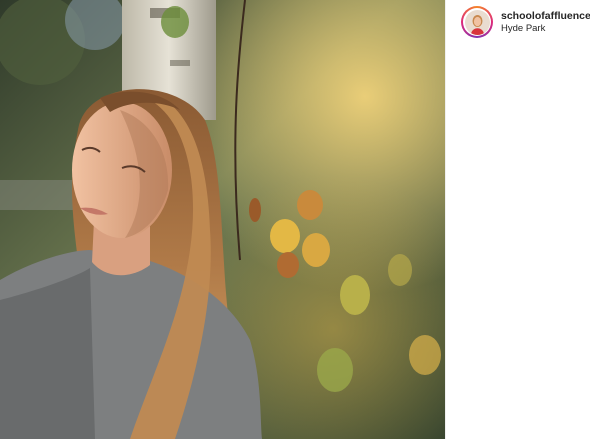 The image size is (590, 439). What do you see at coordinates (545, 16) in the screenshot?
I see `username-link: schoolofaffluence` at bounding box center [545, 16].